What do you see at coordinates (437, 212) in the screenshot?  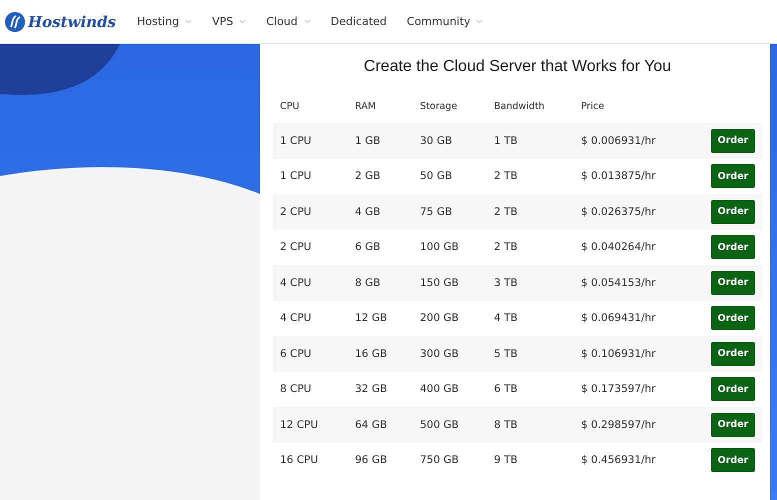 I see `table-cell-text: 75 GB` at bounding box center [437, 212].